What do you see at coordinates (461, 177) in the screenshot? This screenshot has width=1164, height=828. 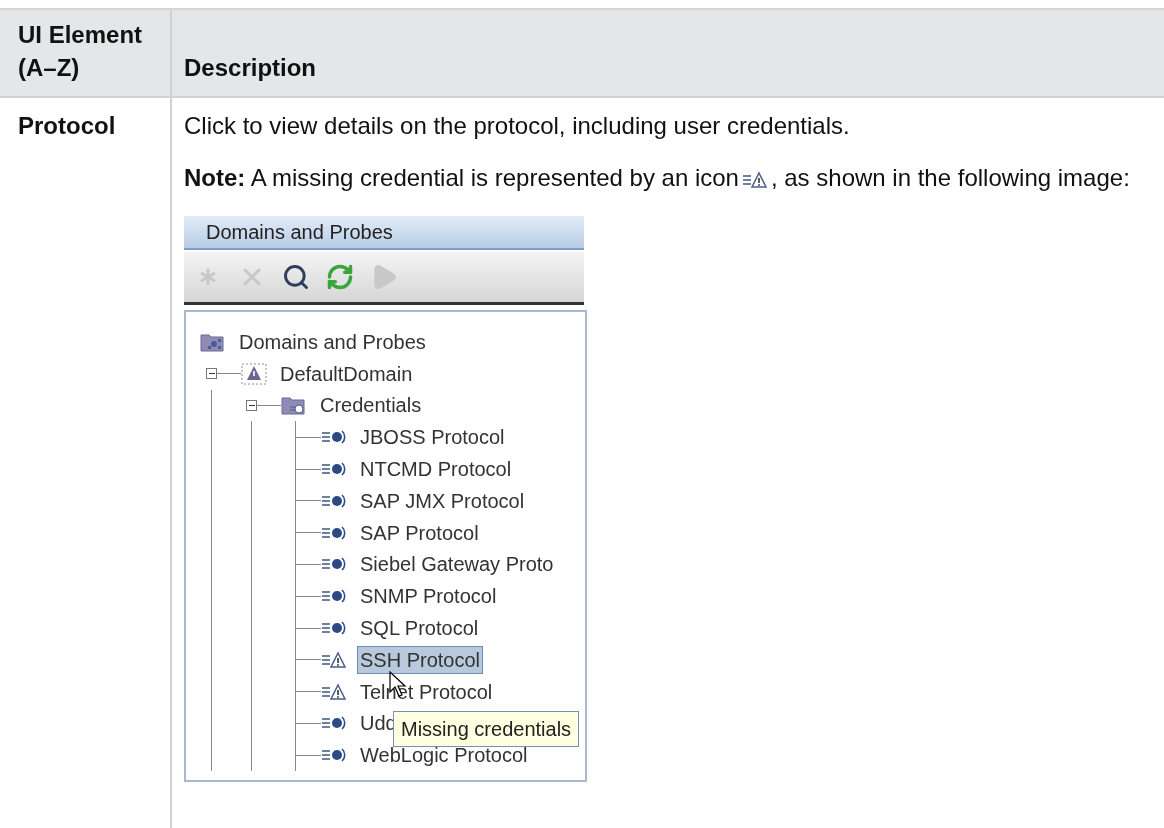 I see `note-text: Note: A missing credential is represented by an icon` at bounding box center [461, 177].